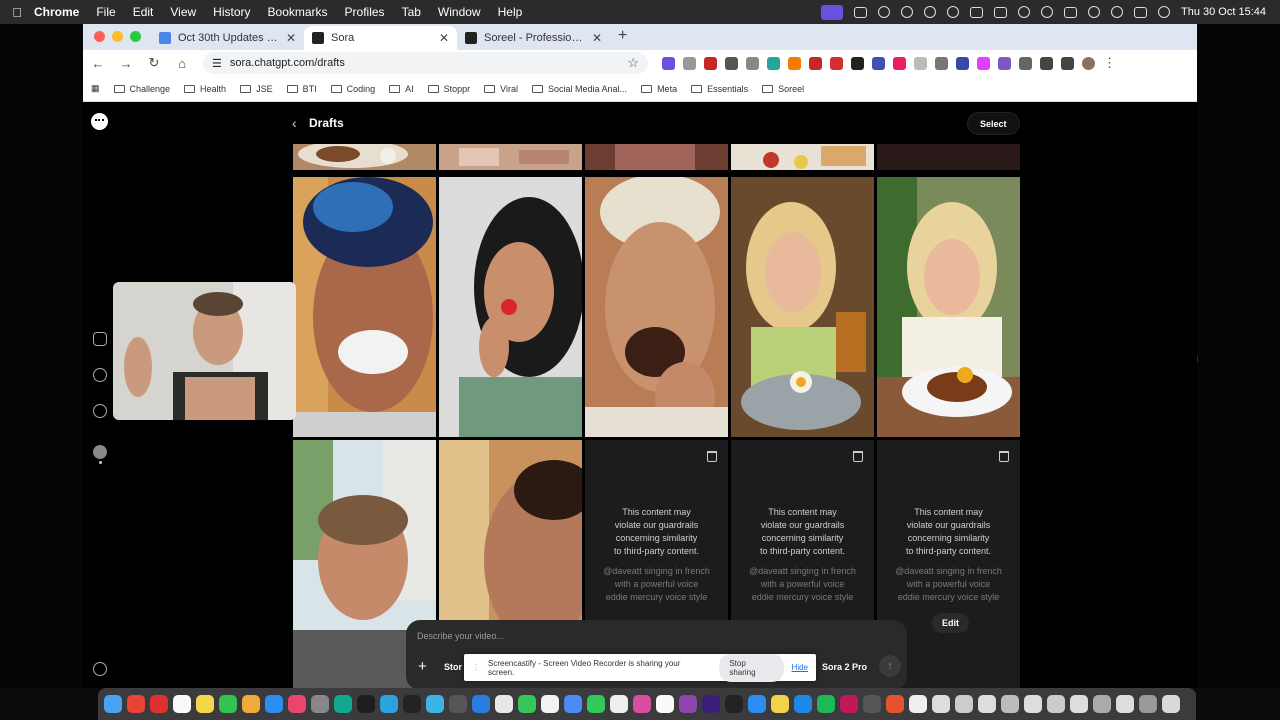  What do you see at coordinates (182, 63) in the screenshot?
I see `home-icon: ⌂` at bounding box center [182, 63].